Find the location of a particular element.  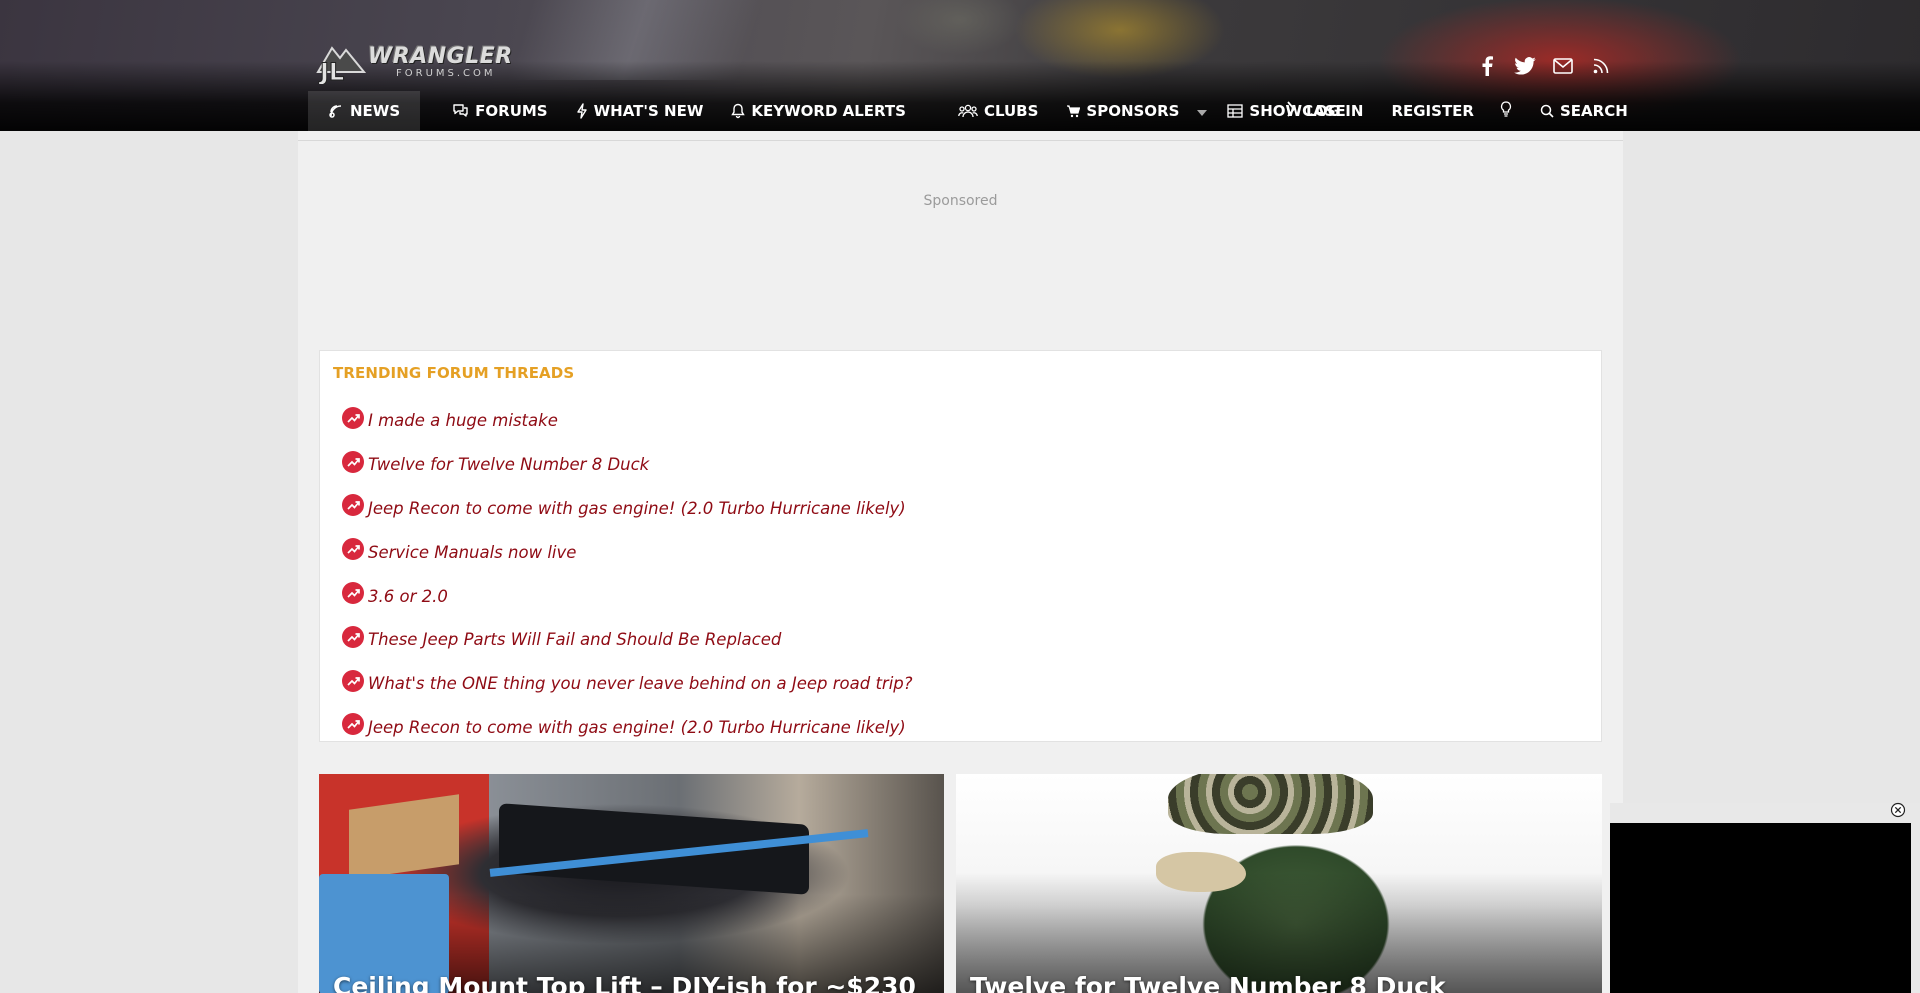

thread-link: 3.6 or 2.0 is located at coordinates (408, 596).